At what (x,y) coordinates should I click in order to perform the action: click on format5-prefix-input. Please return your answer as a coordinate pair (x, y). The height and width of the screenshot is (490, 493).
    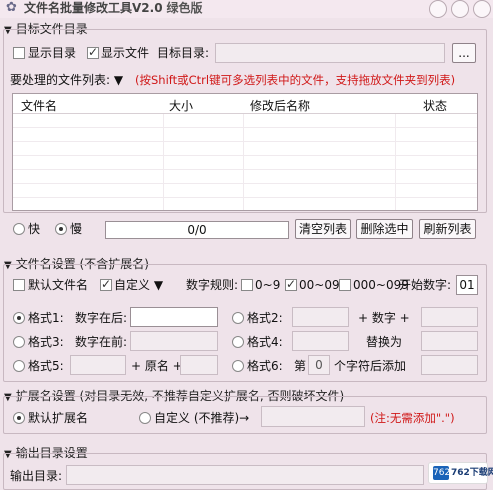
    Looking at the image, I should click on (98, 365).